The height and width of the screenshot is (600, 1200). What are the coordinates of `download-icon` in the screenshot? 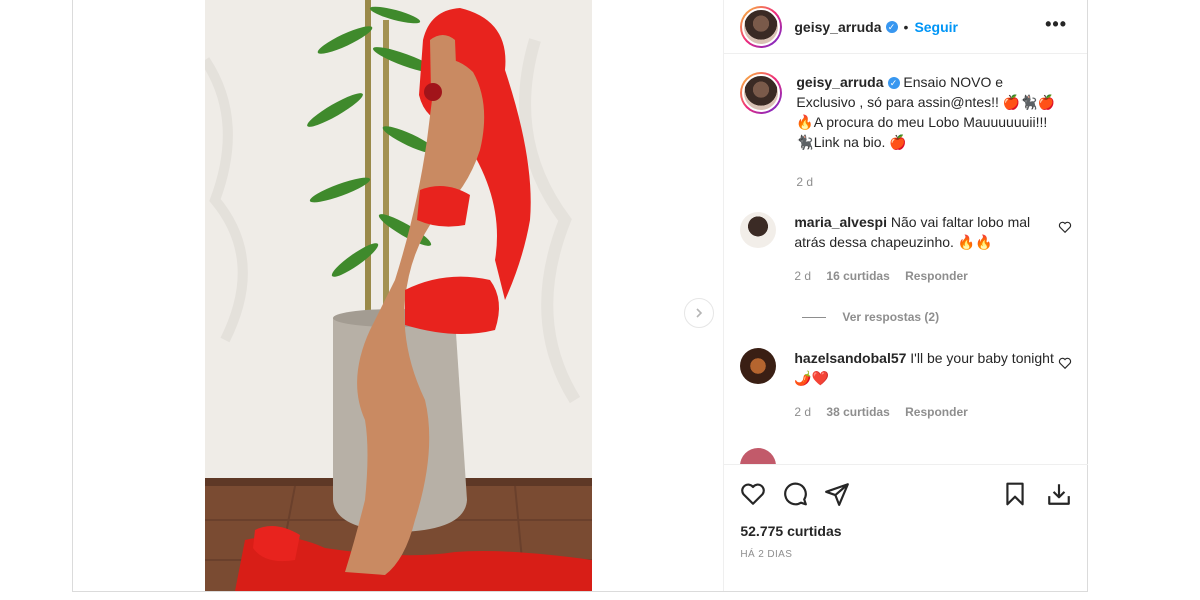 It's located at (1059, 494).